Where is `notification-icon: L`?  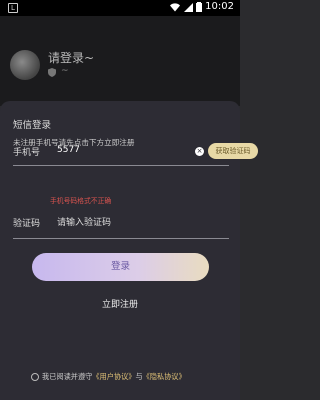
notification-icon: L is located at coordinates (13, 8).